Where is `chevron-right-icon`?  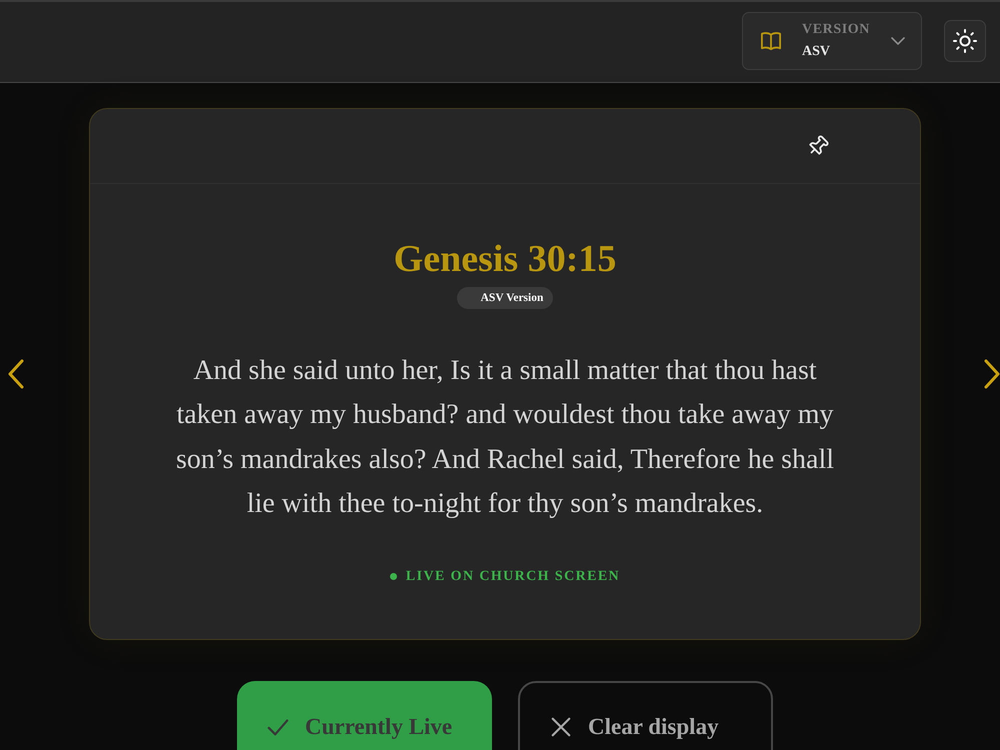
chevron-right-icon is located at coordinates (992, 373).